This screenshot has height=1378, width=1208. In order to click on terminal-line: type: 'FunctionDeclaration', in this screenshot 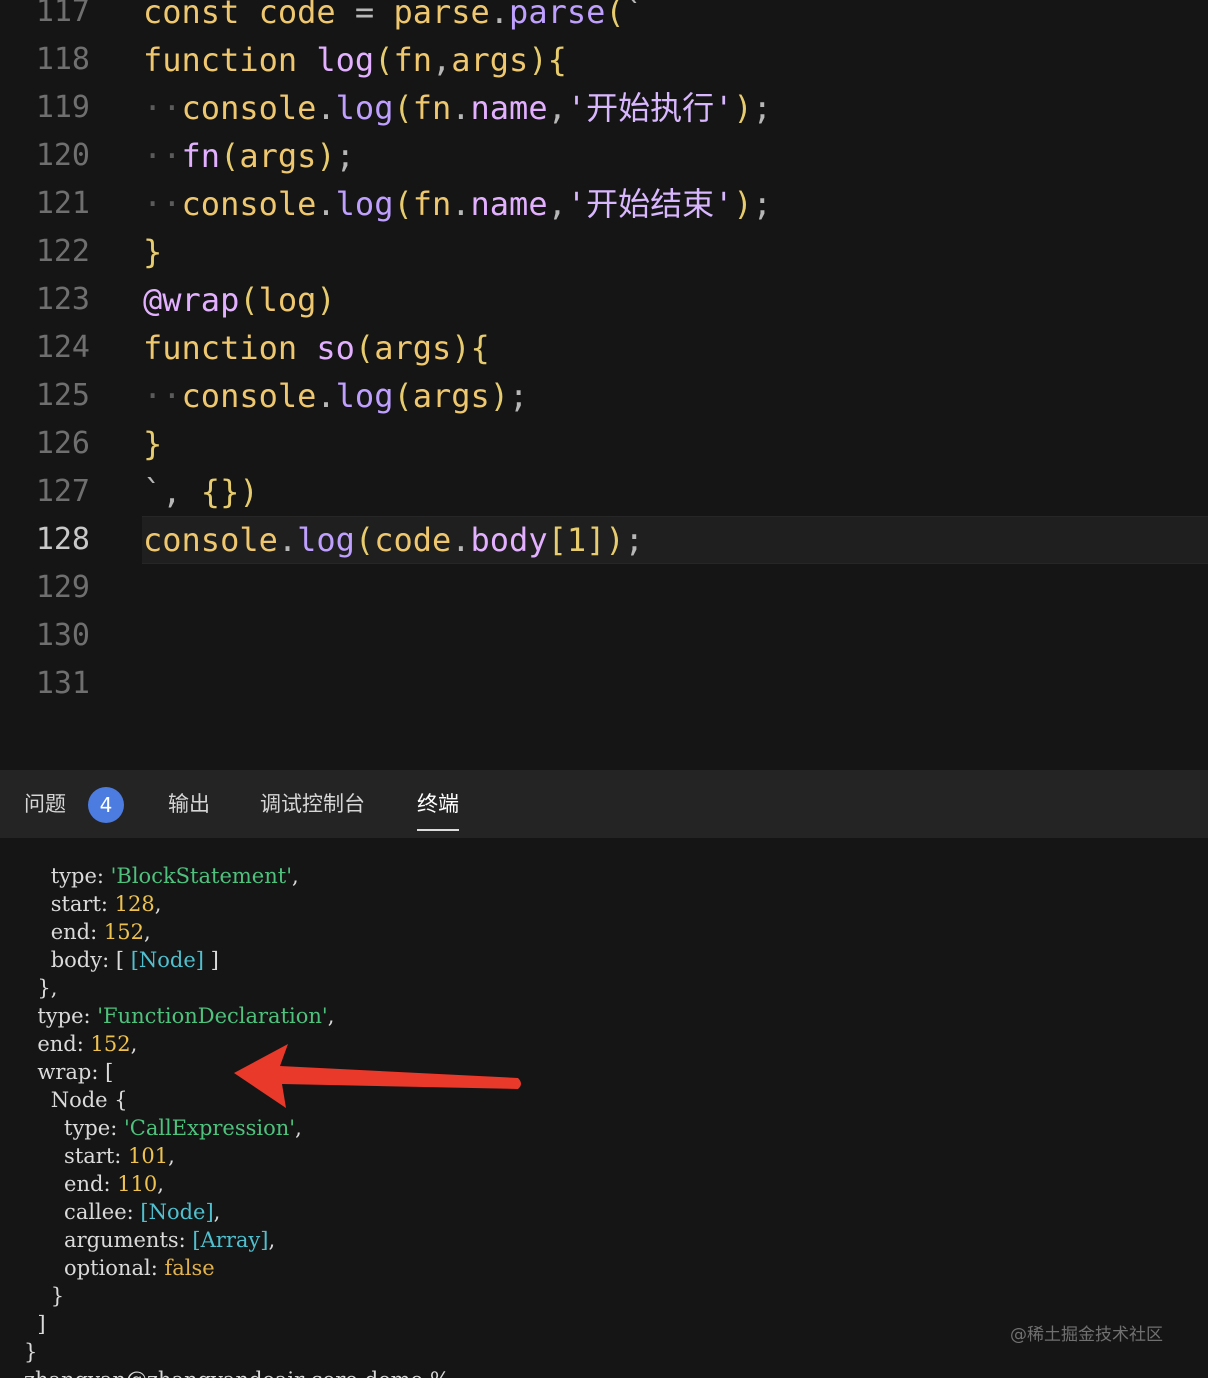, I will do `click(179, 1016)`.